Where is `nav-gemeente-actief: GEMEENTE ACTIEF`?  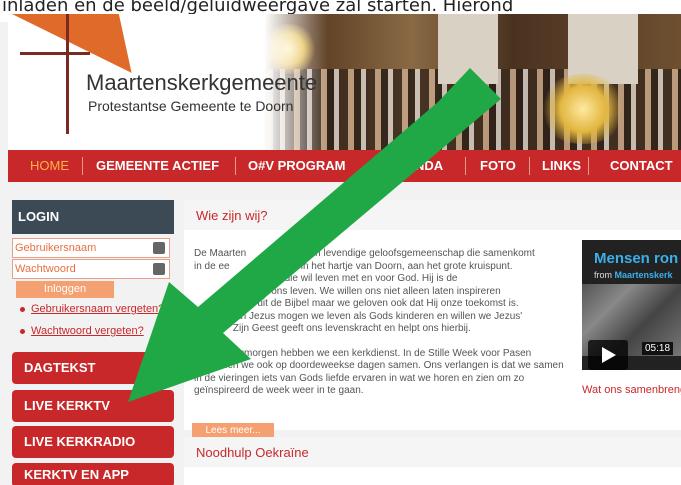
nav-gemeente-actief: GEMEENTE ACTIEF is located at coordinates (157, 166).